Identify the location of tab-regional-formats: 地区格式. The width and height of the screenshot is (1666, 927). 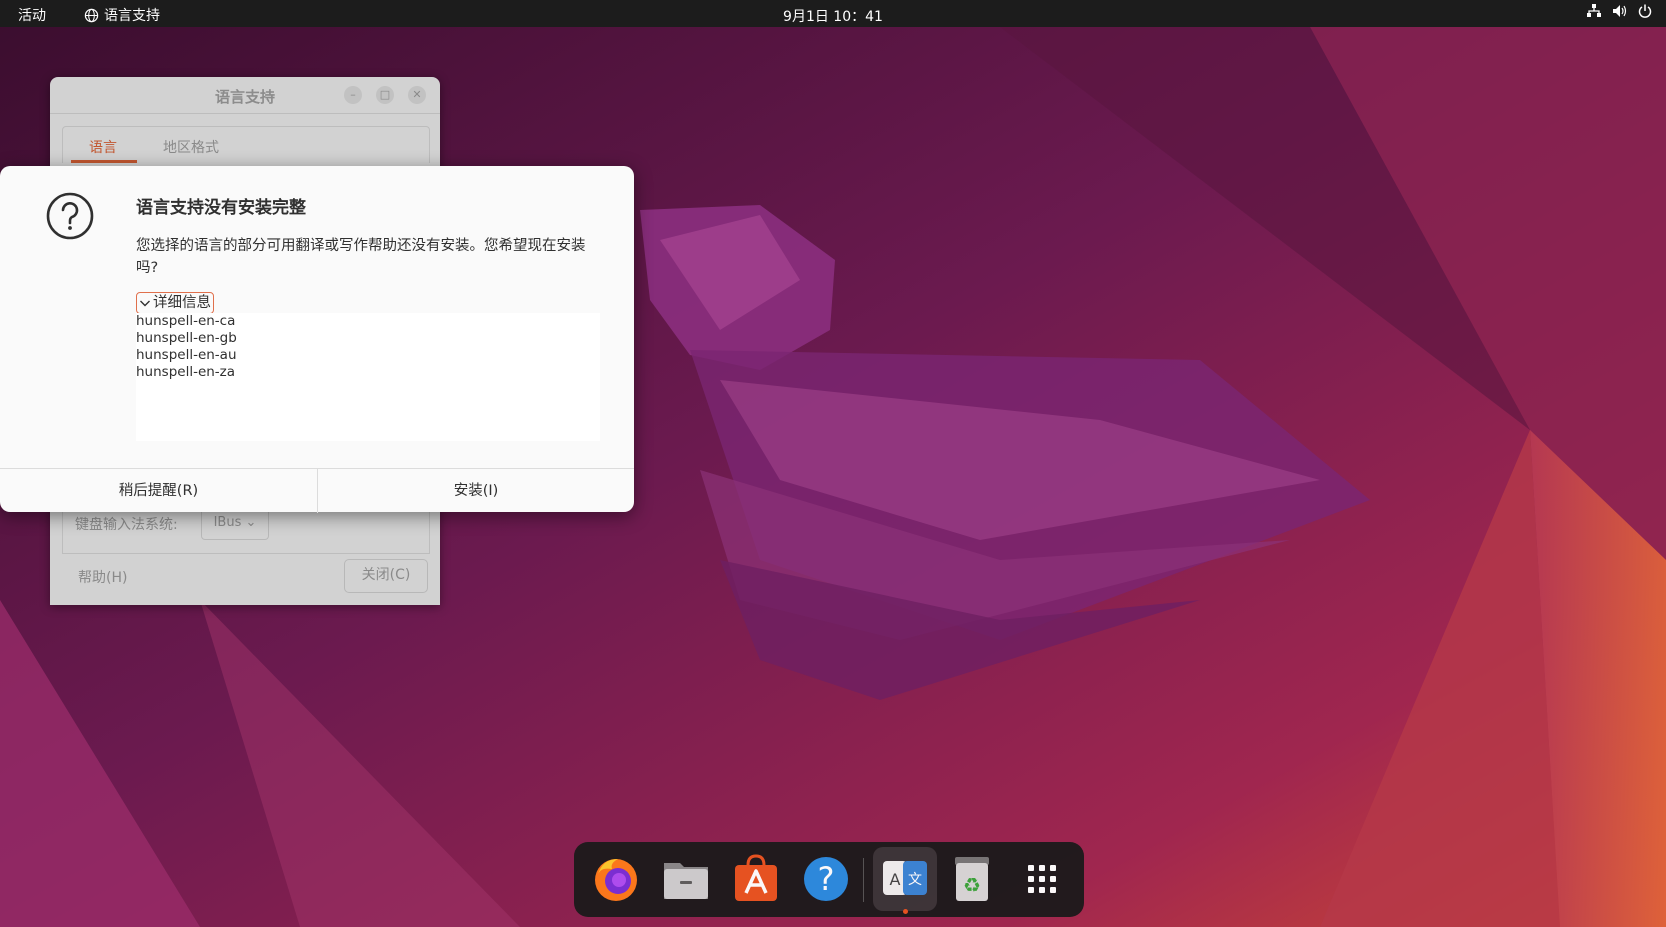
(191, 147).